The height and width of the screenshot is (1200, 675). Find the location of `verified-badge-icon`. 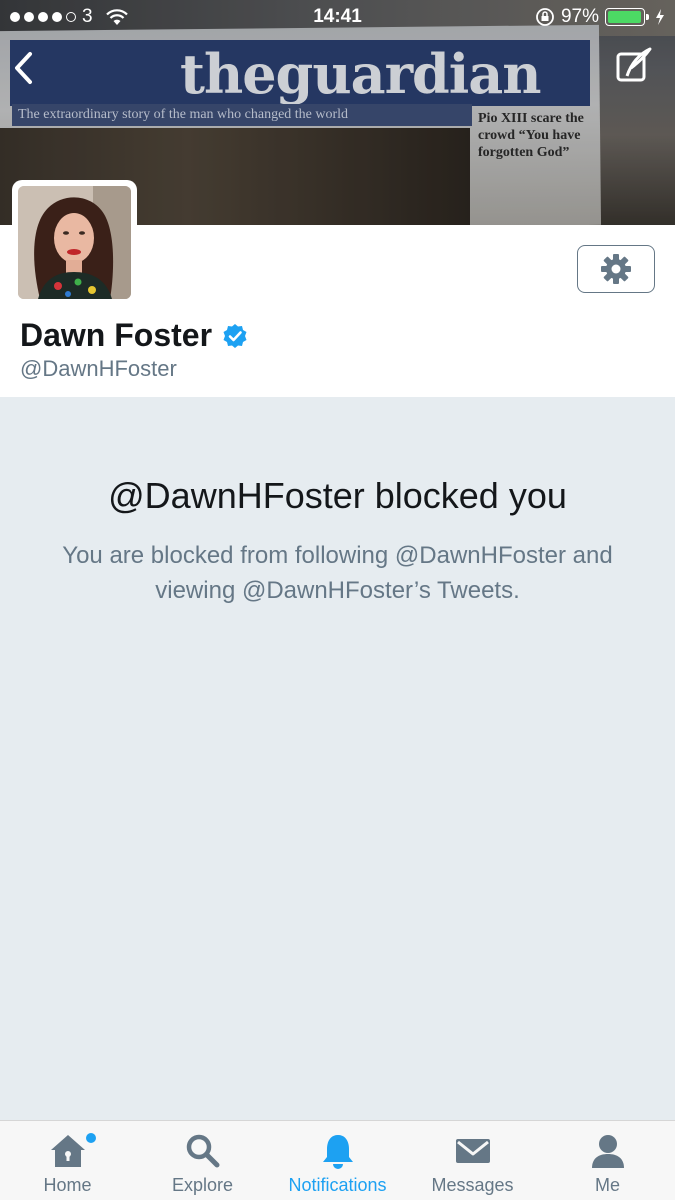

verified-badge-icon is located at coordinates (235, 335).